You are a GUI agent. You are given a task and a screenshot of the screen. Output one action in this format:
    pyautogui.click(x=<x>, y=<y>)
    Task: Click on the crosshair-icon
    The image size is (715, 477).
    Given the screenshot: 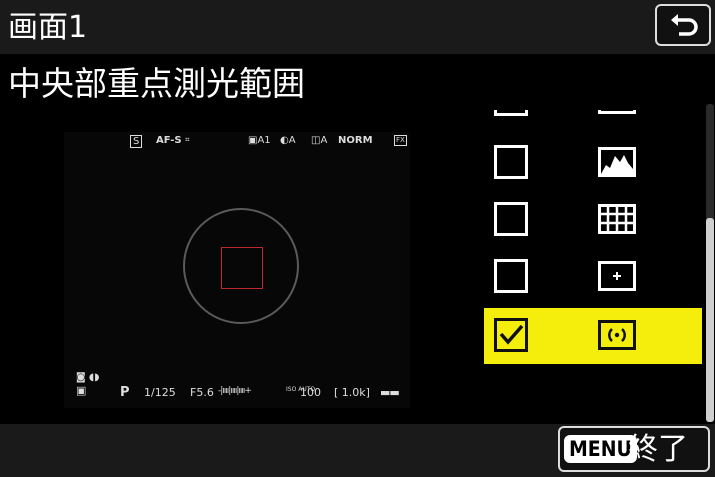 What is the action you would take?
    pyautogui.click(x=617, y=276)
    